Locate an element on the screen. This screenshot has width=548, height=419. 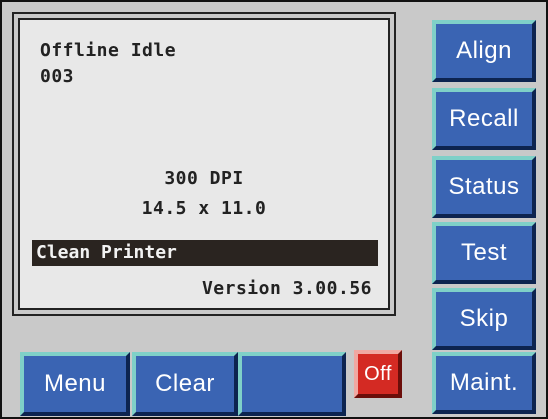
printer-status-text: Offline Idle is located at coordinates (108, 50).